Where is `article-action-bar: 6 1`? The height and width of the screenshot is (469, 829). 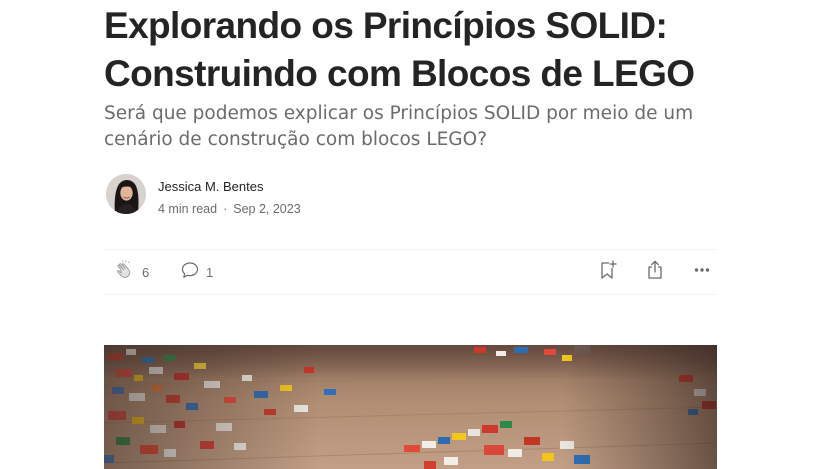 article-action-bar: 6 1 is located at coordinates (410, 272).